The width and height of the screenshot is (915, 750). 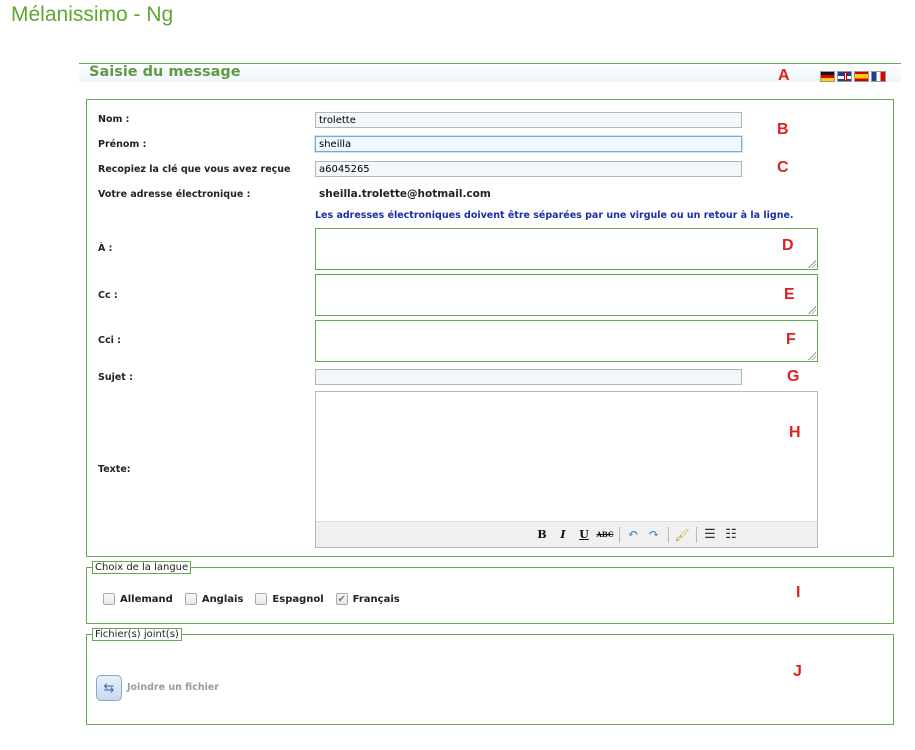 What do you see at coordinates (566, 295) in the screenshot?
I see `cc-textarea` at bounding box center [566, 295].